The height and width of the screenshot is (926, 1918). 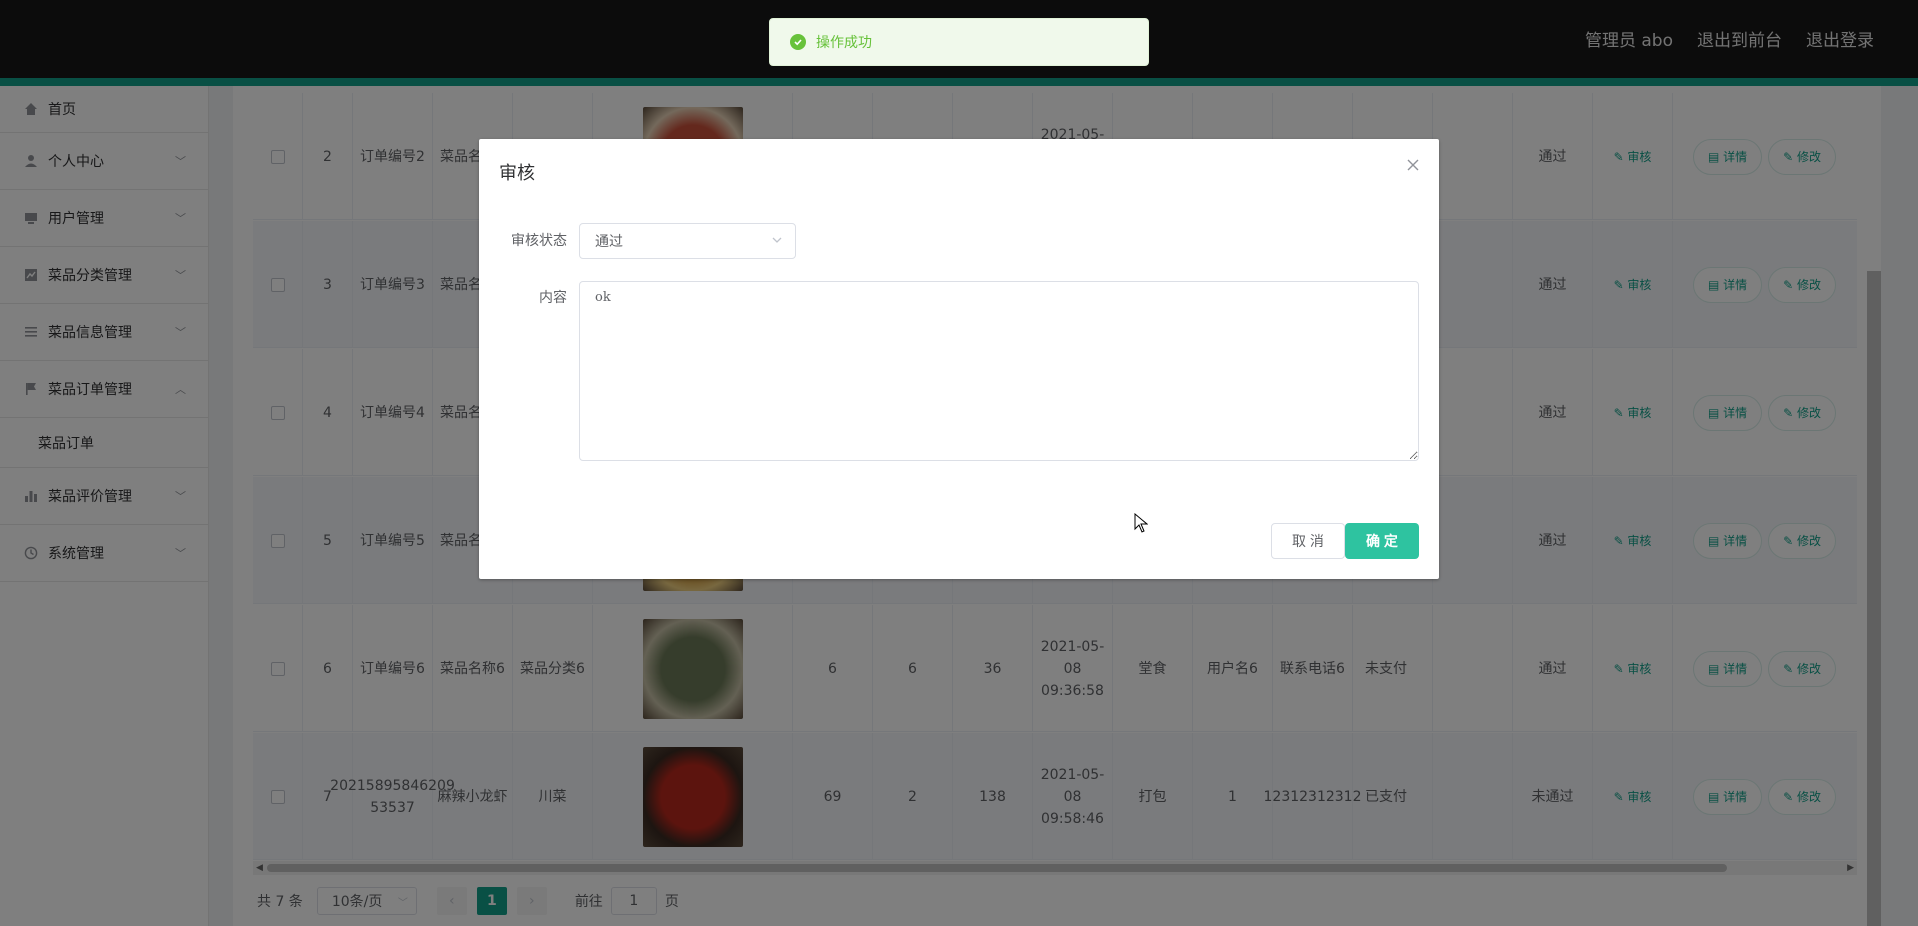 I want to click on content-form-row: 内容 ok, so click(x=949, y=371).